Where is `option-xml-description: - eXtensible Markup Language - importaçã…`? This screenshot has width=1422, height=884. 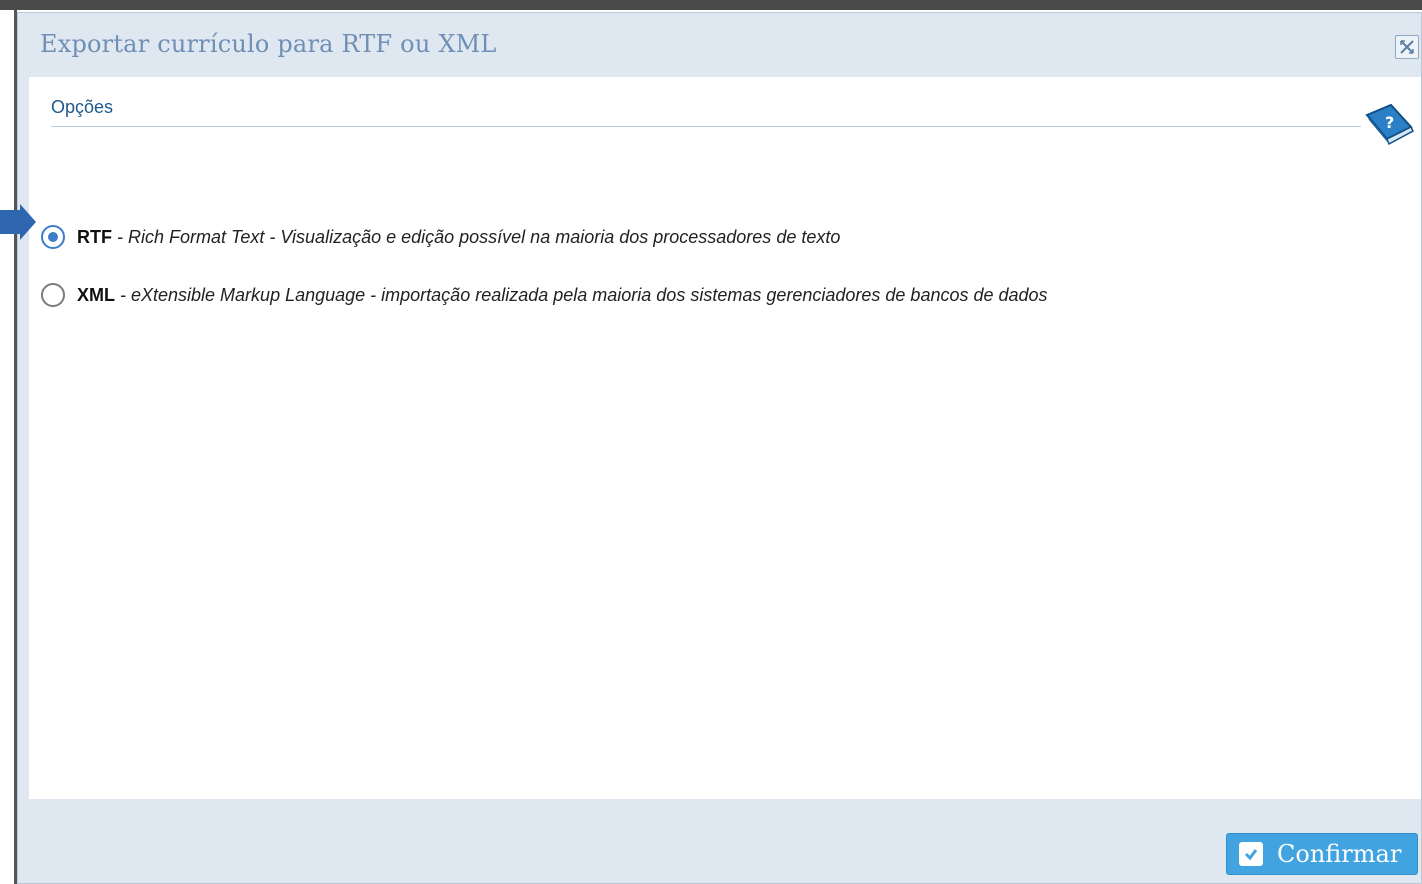
option-xml-description: - eXtensible Markup Language - importaçã… is located at coordinates (581, 294).